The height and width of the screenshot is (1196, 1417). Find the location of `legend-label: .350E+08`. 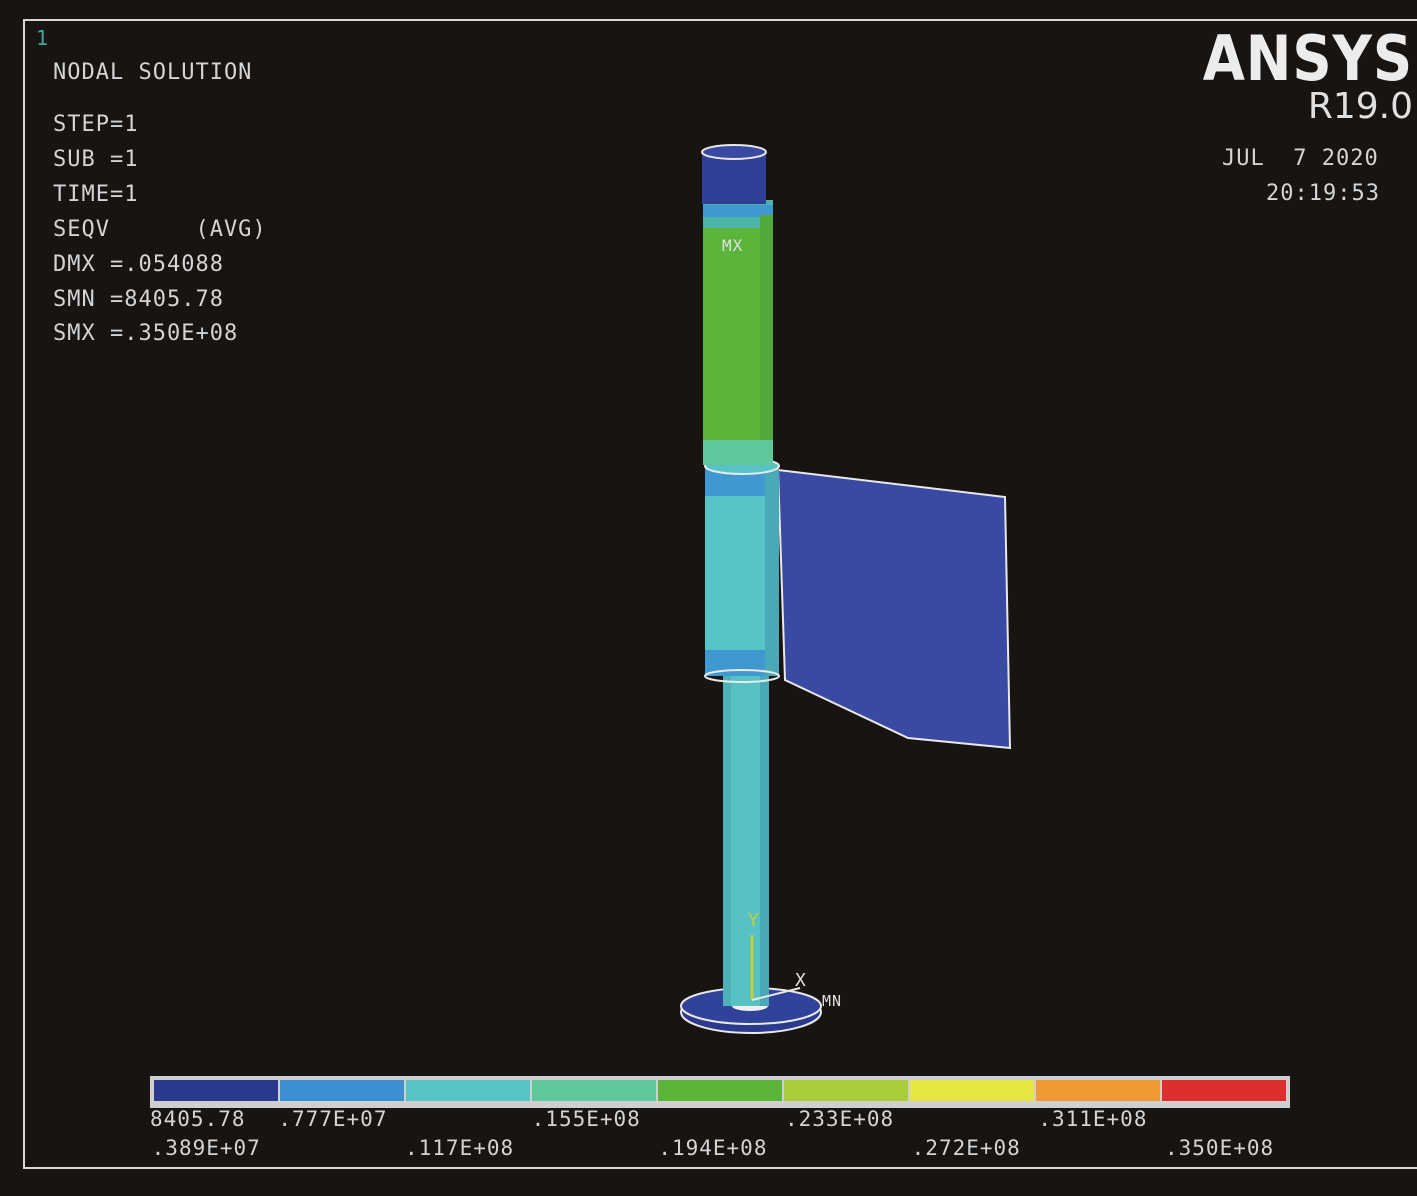

legend-label: .350E+08 is located at coordinates (1220, 1148).